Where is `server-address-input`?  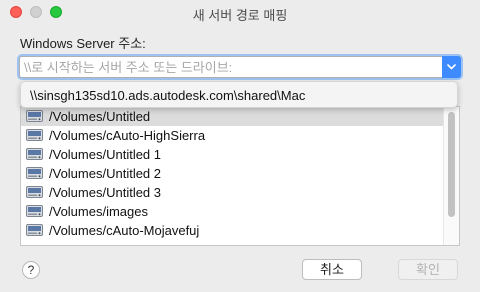
server-address-input is located at coordinates (229, 67).